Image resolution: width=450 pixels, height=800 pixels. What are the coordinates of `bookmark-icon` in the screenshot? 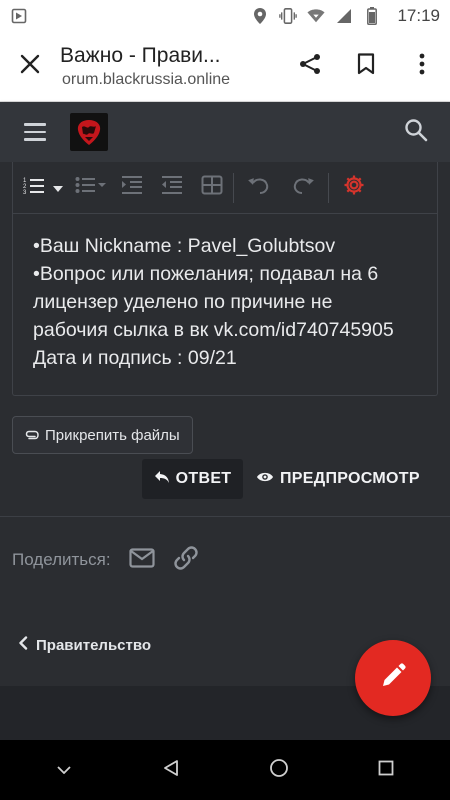 It's located at (366, 66).